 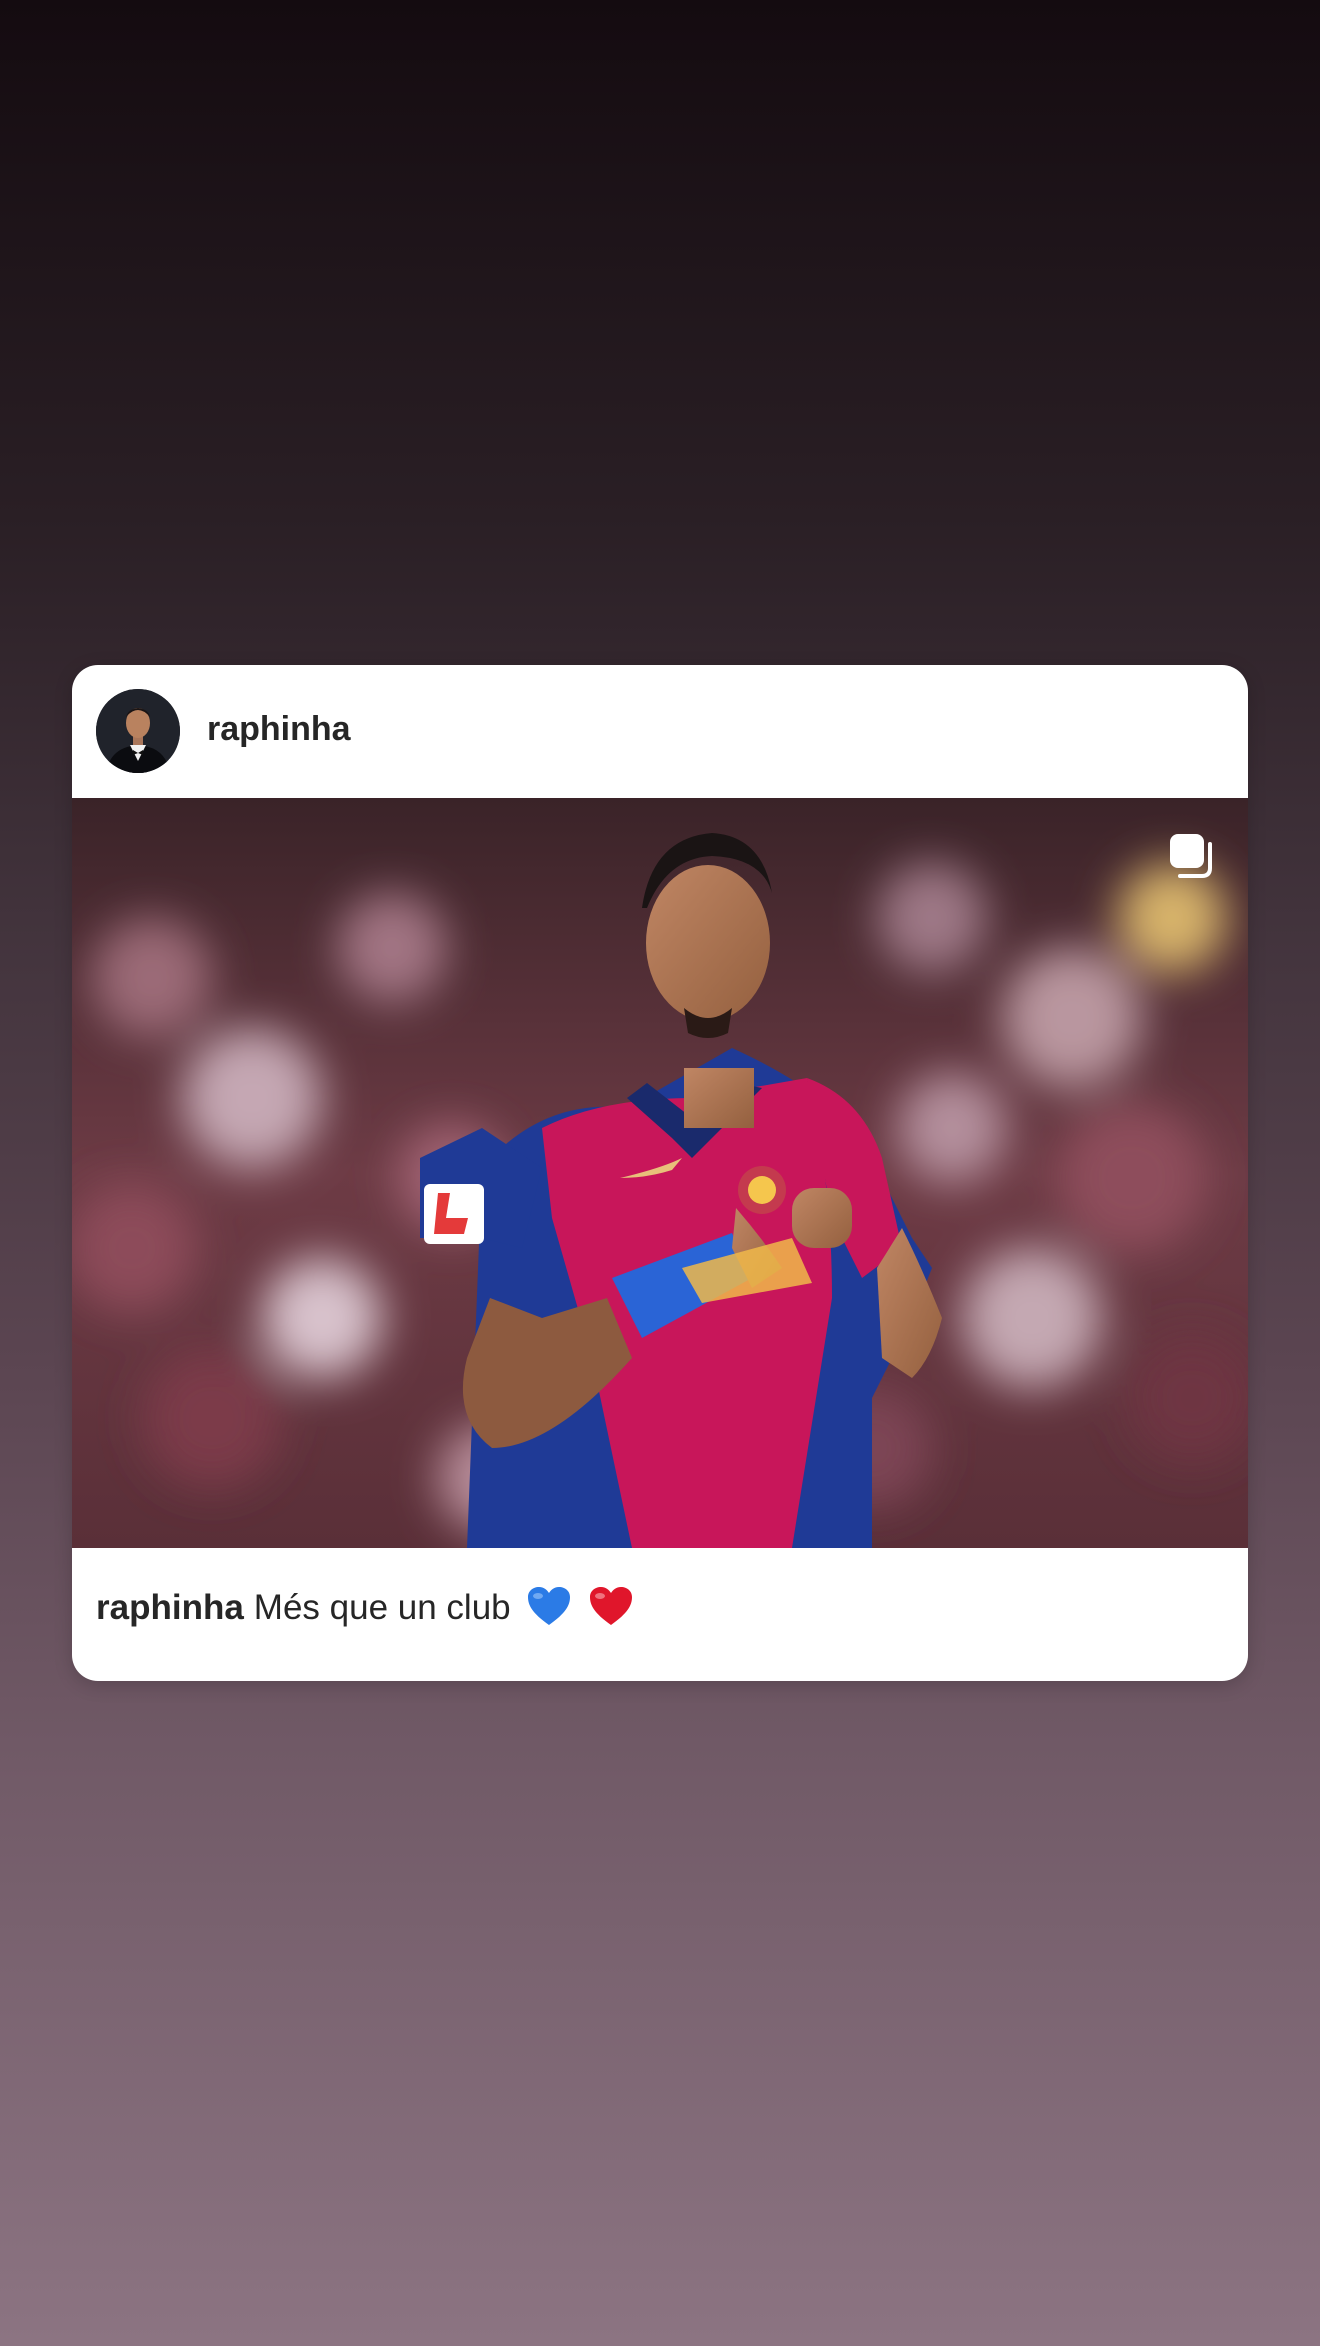 What do you see at coordinates (656, 1607) in the screenshot?
I see `post-caption: raphinha Més que un club` at bounding box center [656, 1607].